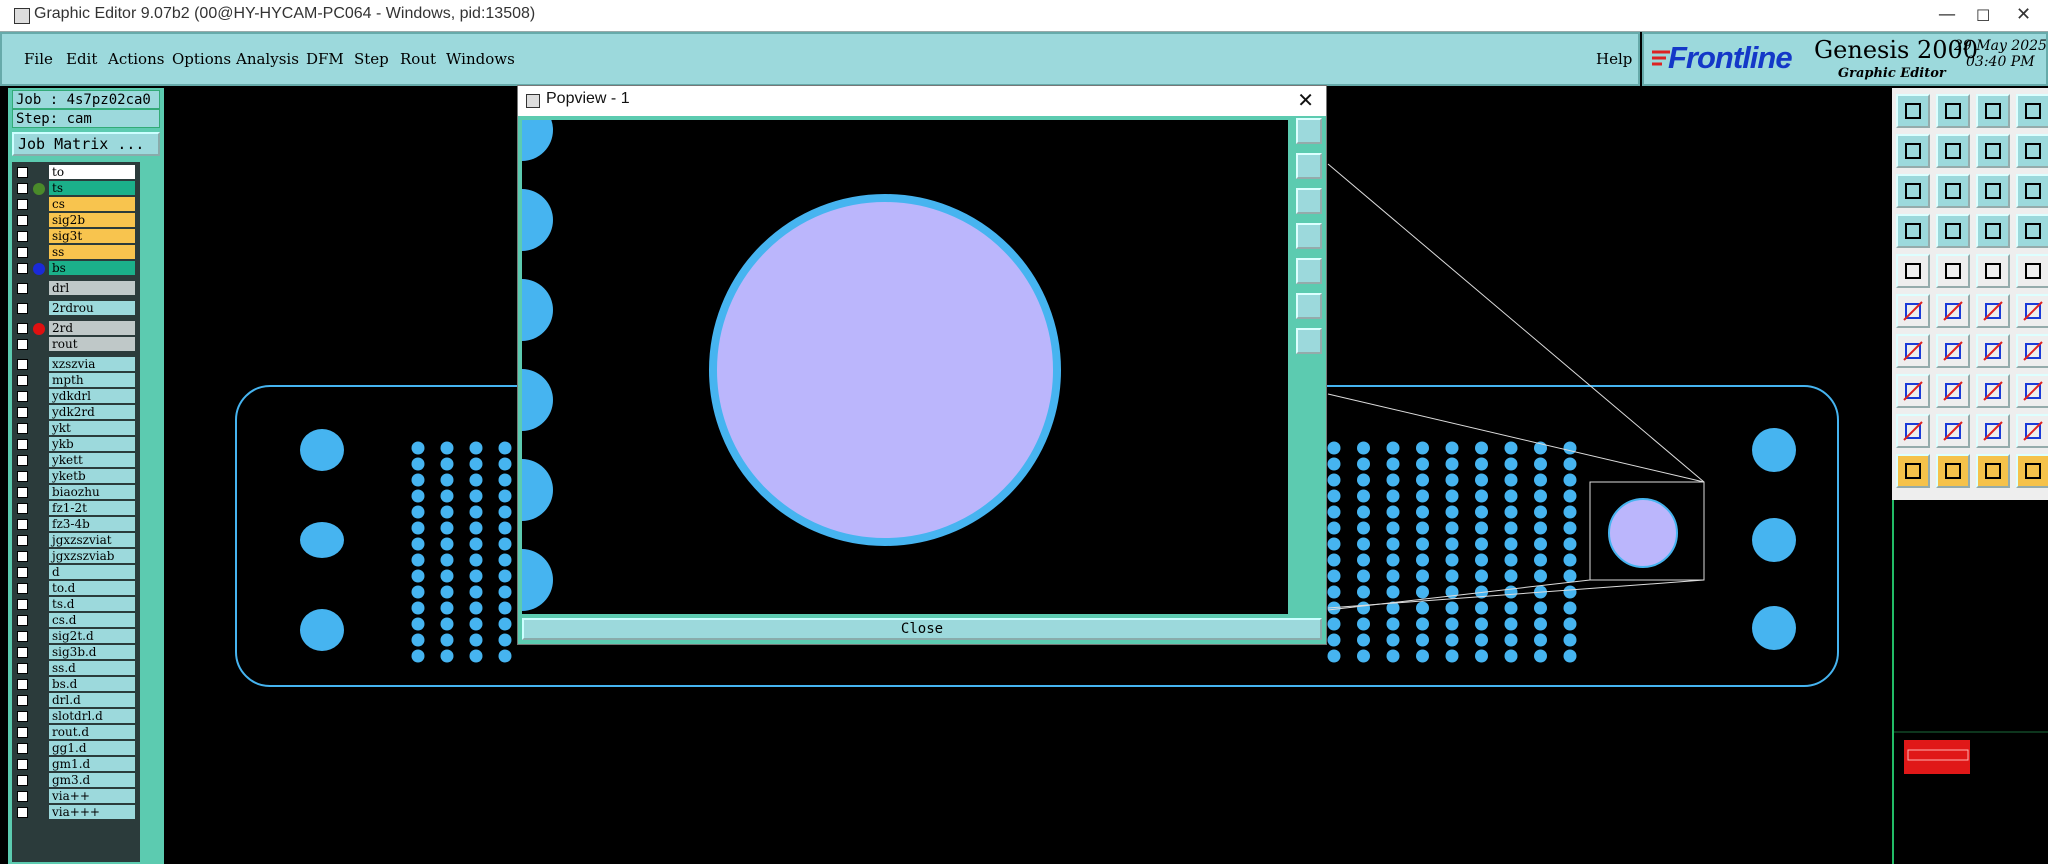 The image size is (2048, 864). What do you see at coordinates (1913, 351) in the screenshot?
I see `slash-icon` at bounding box center [1913, 351].